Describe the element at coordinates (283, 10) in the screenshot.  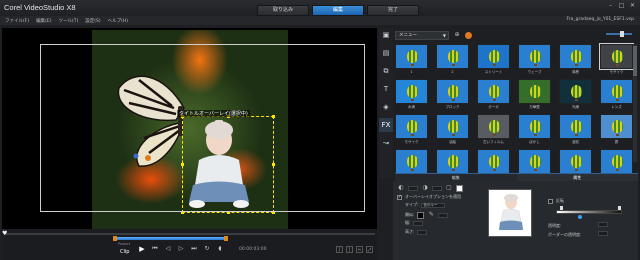
I see `step-capture: 取り込み` at that location.